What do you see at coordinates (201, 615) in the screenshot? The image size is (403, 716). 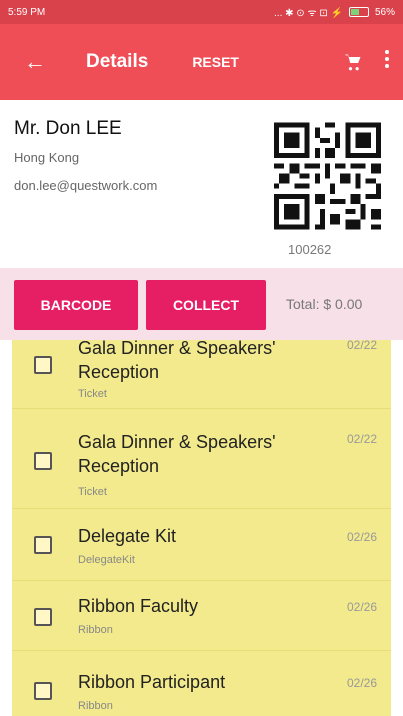 I see `list-item: Ribbon Faculty Ribbon 02/26` at bounding box center [201, 615].